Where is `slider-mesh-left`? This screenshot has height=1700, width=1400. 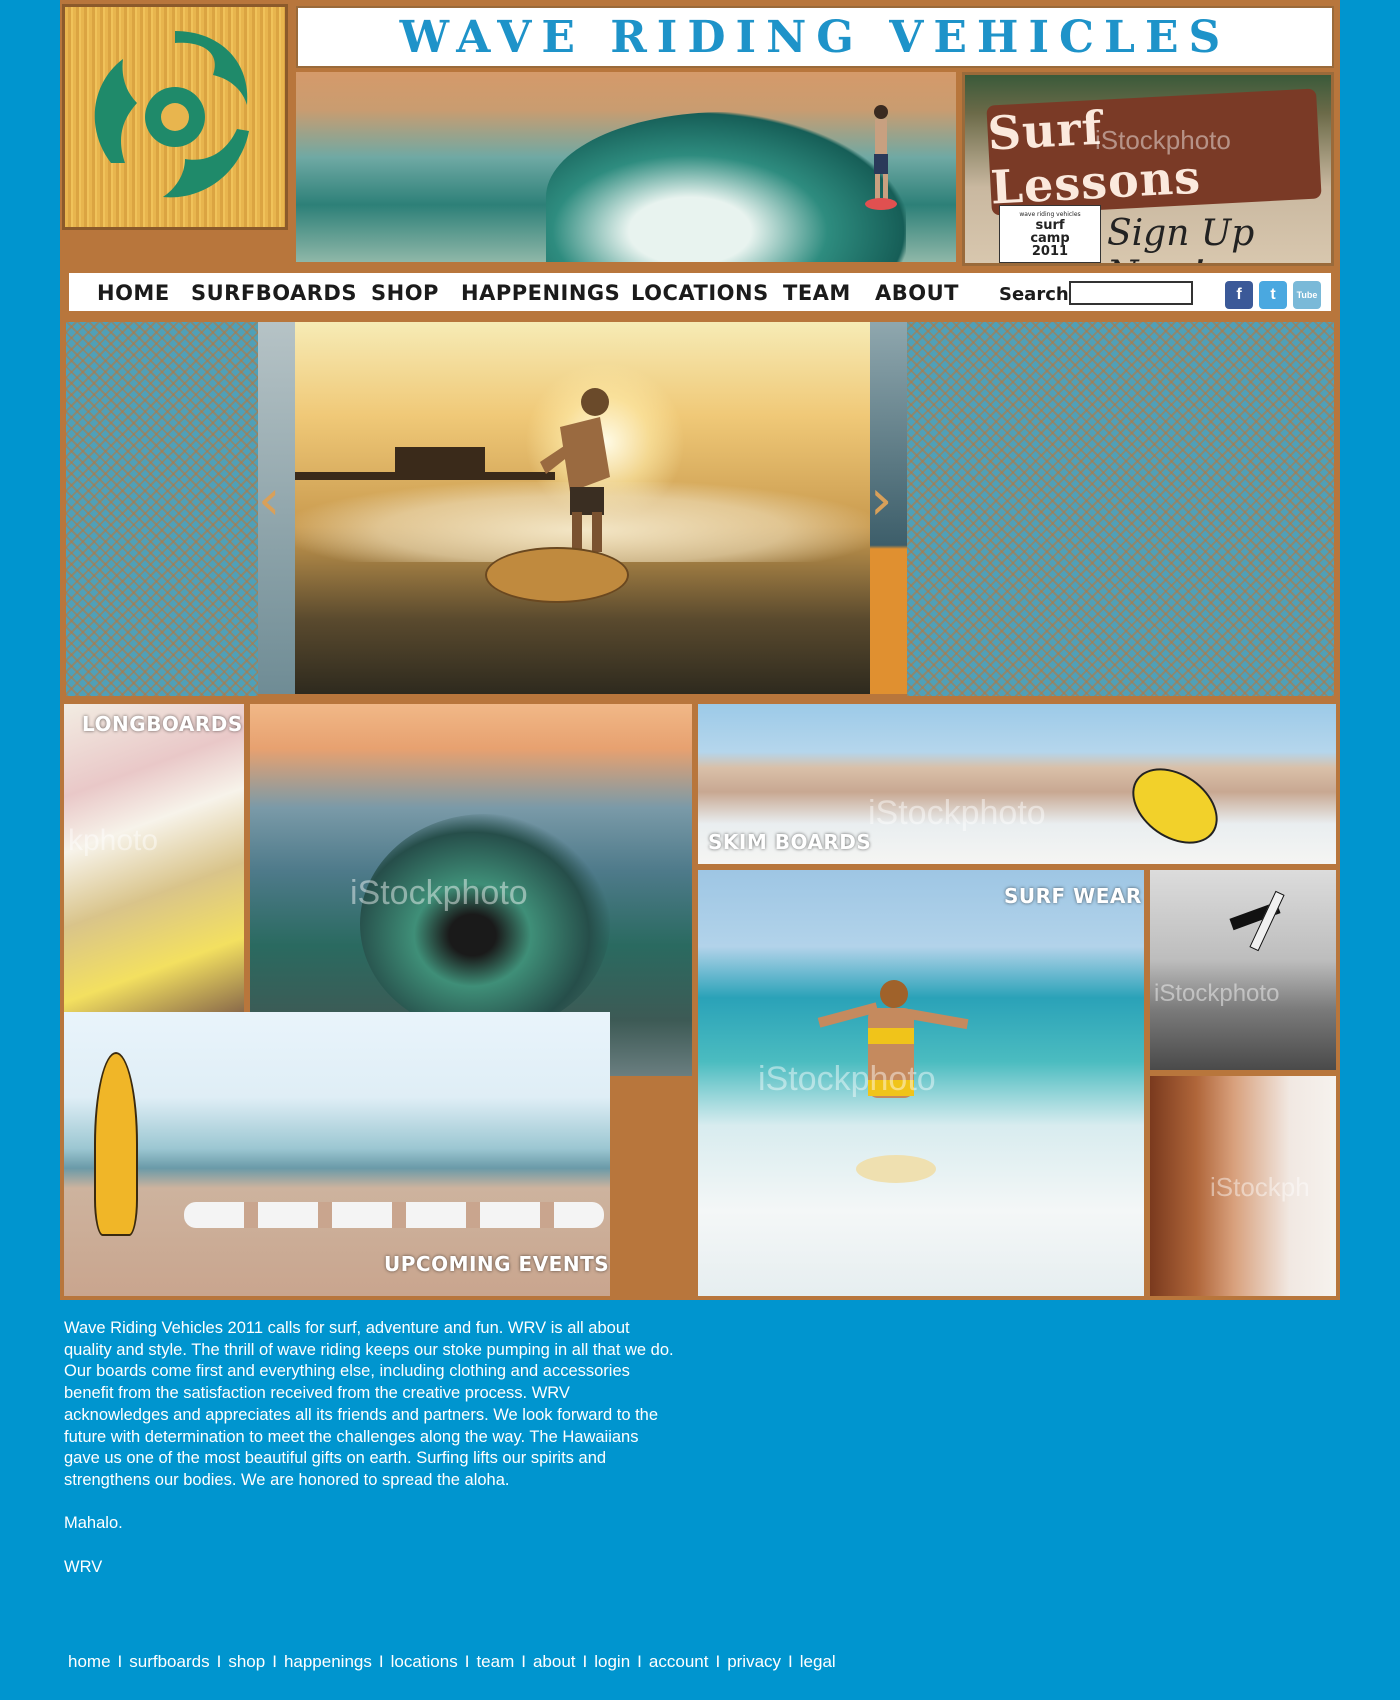
slider-mesh-left is located at coordinates (162, 509).